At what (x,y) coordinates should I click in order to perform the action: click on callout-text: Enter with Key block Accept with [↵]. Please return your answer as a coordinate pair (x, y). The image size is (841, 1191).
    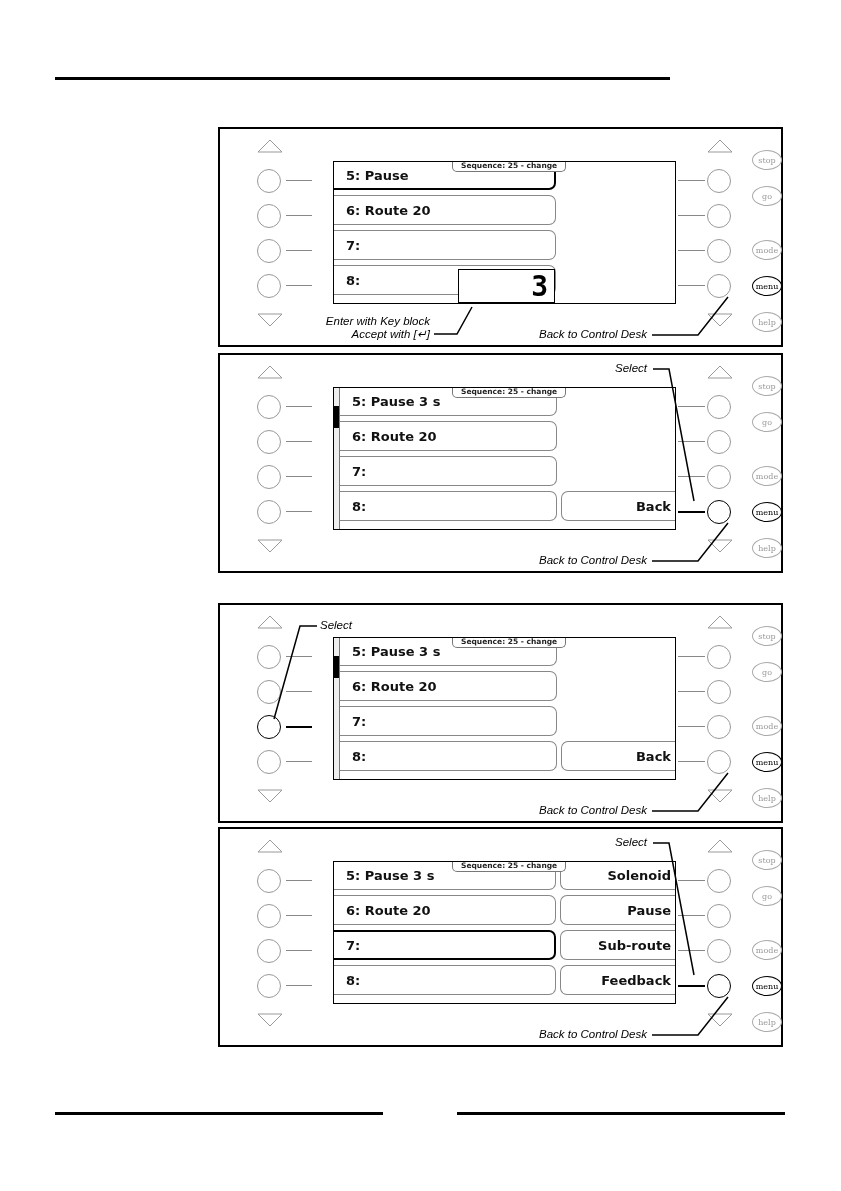
    Looking at the image, I should click on (377, 328).